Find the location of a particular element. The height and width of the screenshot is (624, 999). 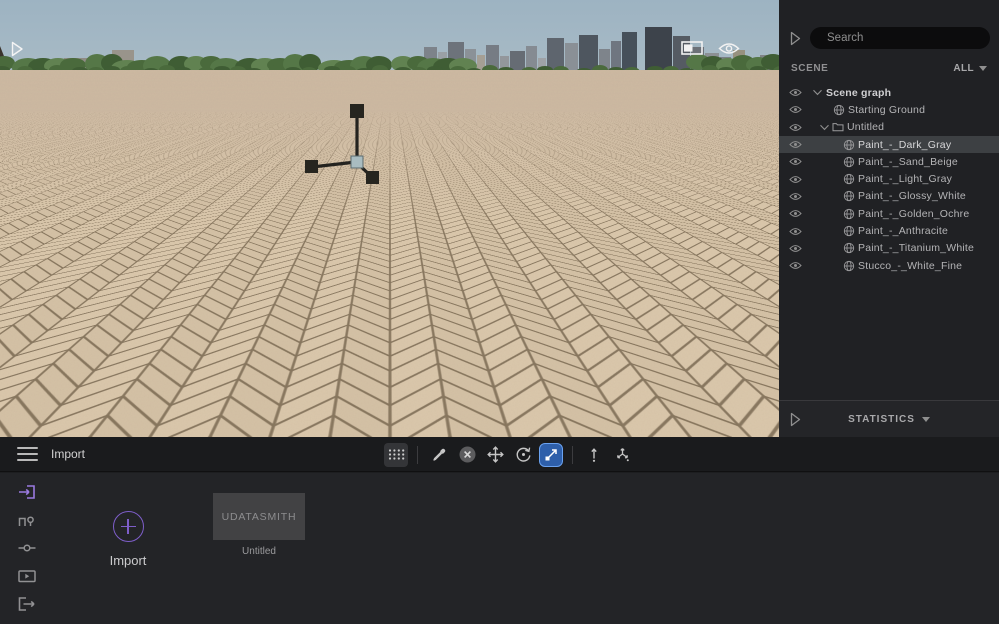

circle-x-icon is located at coordinates (467, 454).